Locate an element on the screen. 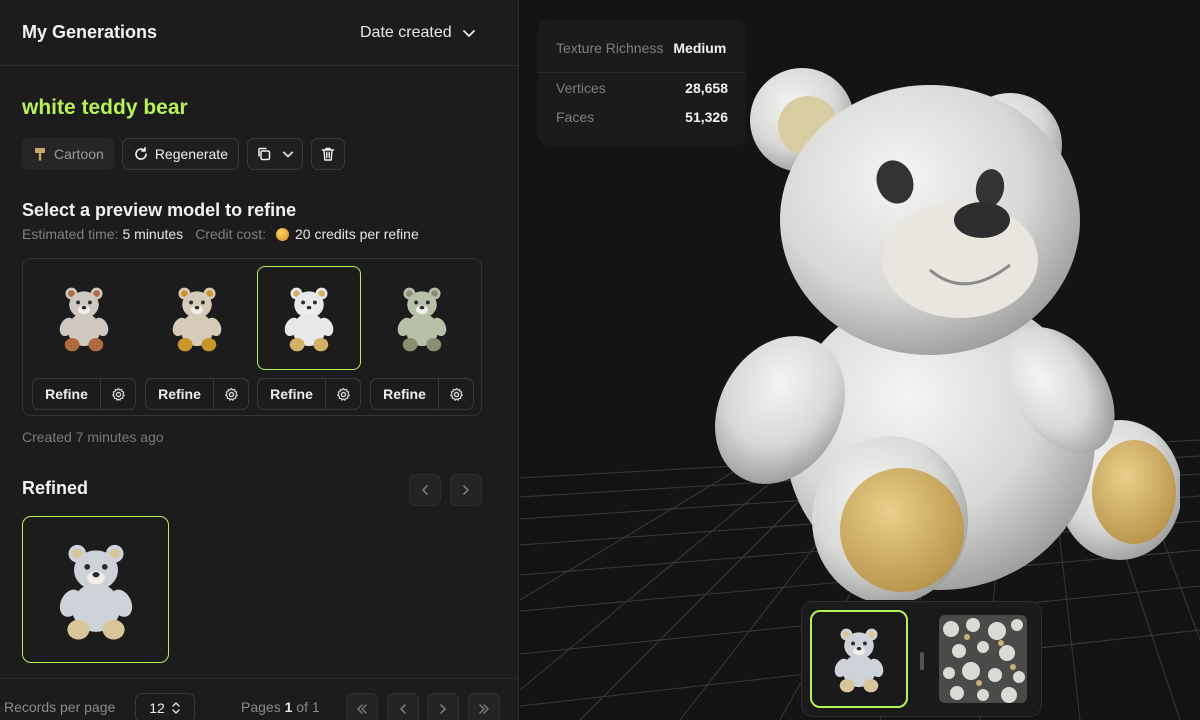  pages-label: Pages is located at coordinates (261, 707).